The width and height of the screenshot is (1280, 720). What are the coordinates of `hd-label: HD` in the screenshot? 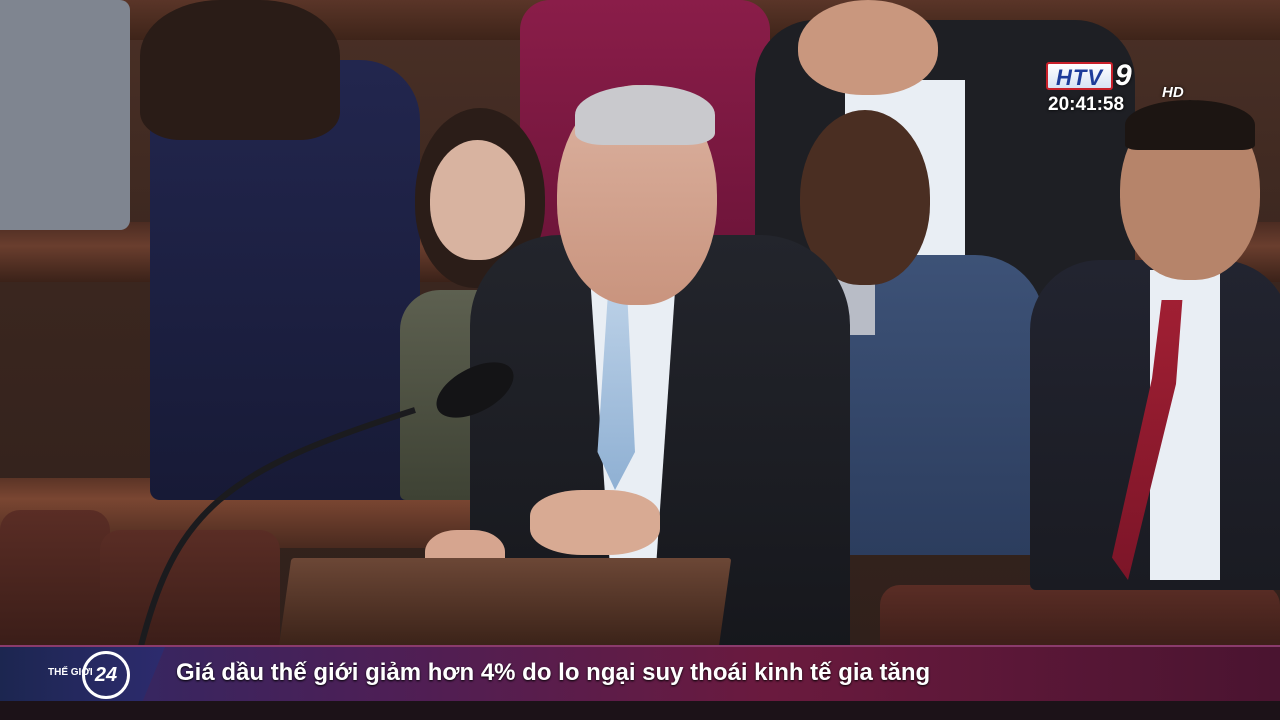 It's located at (1173, 92).